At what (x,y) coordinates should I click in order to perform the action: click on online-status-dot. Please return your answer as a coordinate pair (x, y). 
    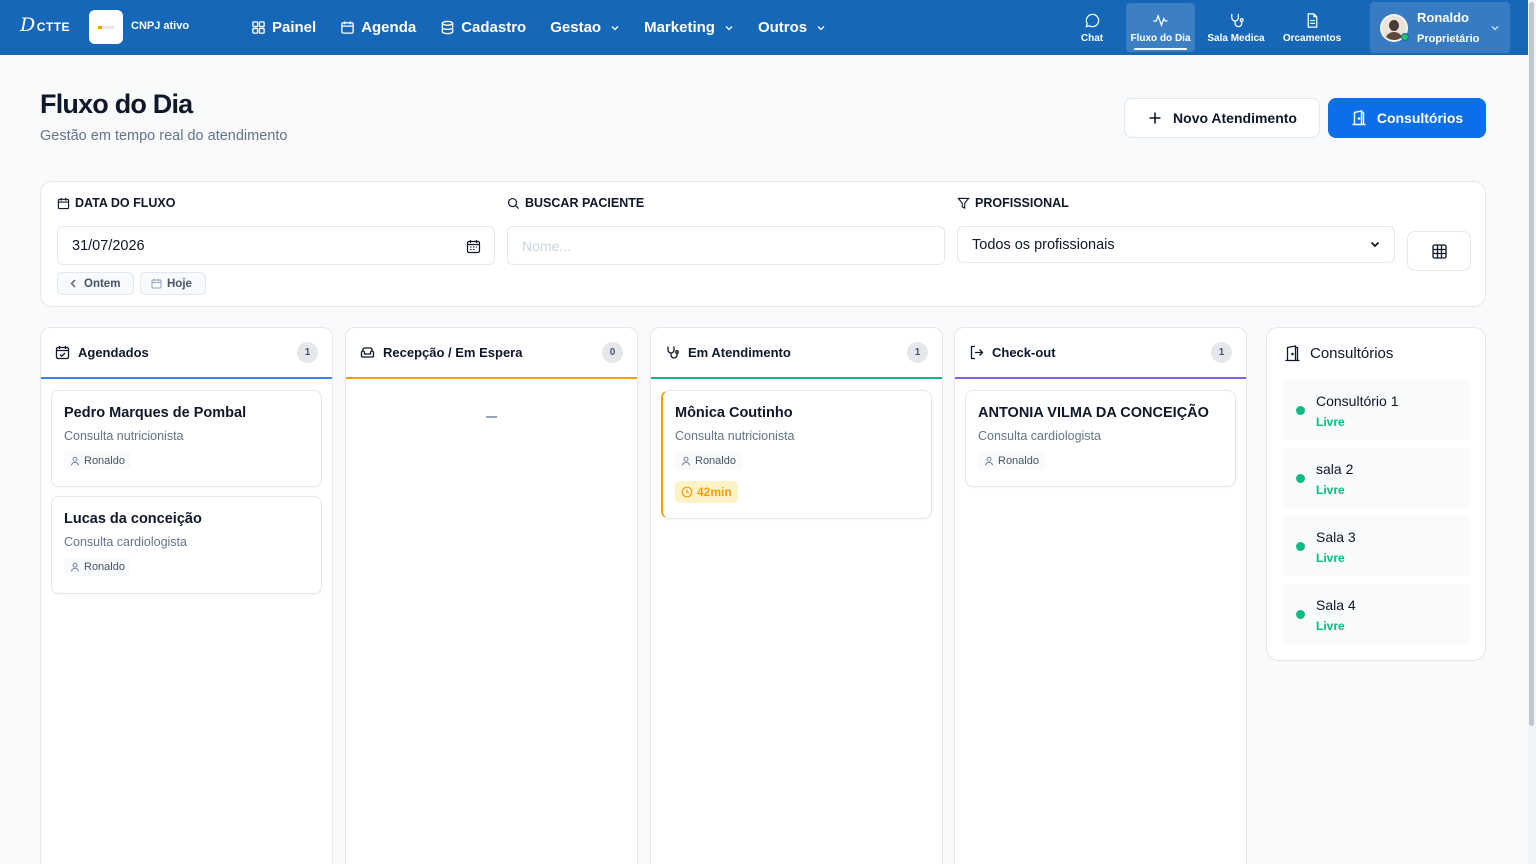
    Looking at the image, I should click on (1405, 37).